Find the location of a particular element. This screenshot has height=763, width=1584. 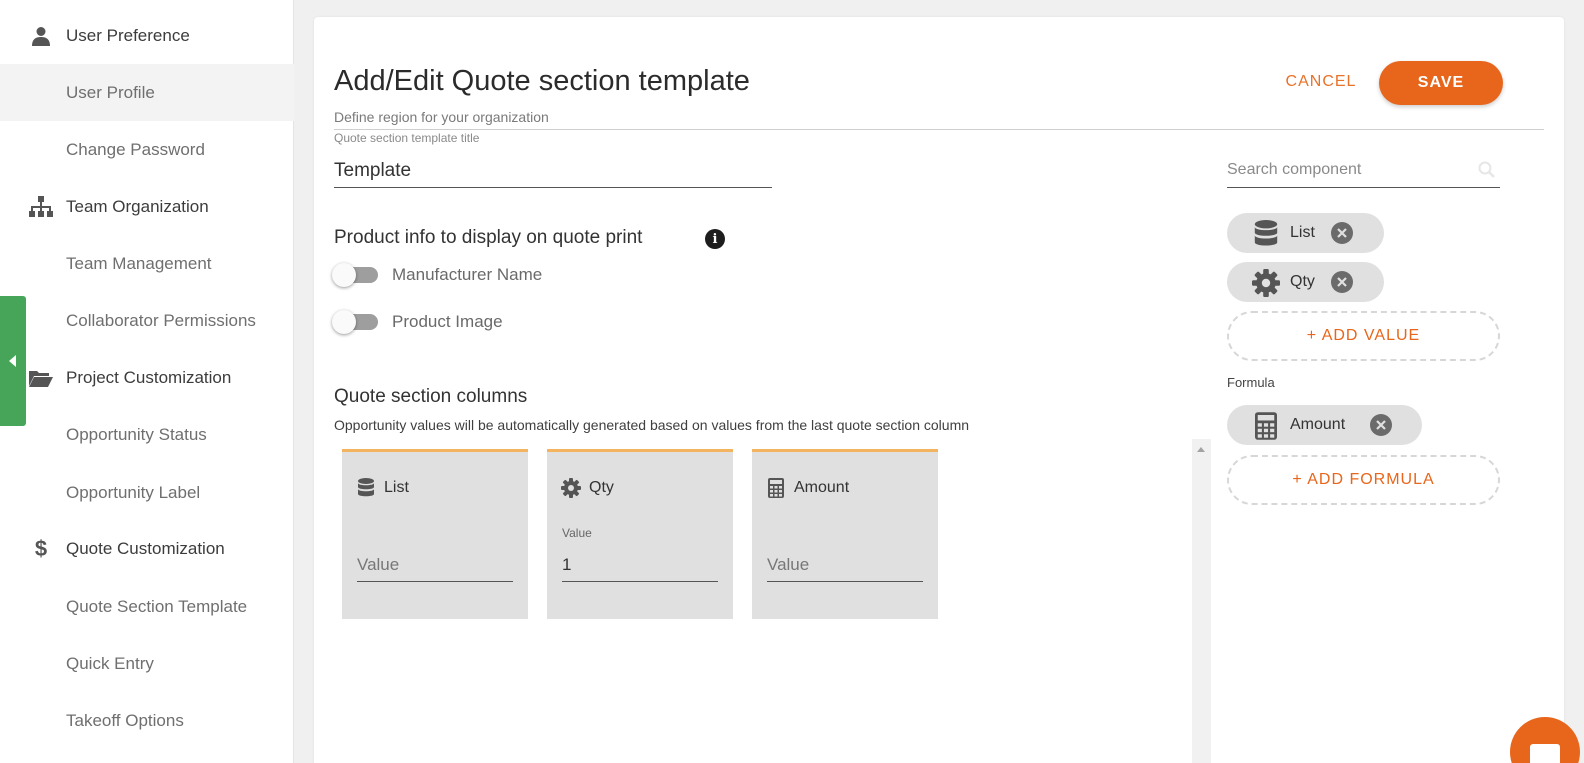

dollar-icon: $ is located at coordinates (41, 548).